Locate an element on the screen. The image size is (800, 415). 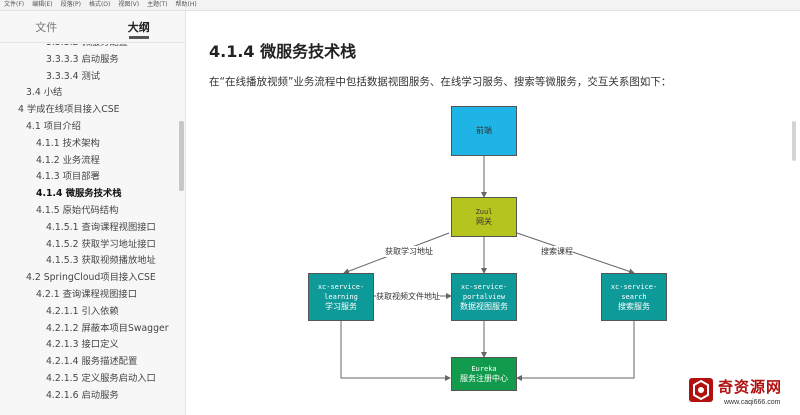
zuul-gateway-box: Zuul 网关 is located at coordinates (484, 217).